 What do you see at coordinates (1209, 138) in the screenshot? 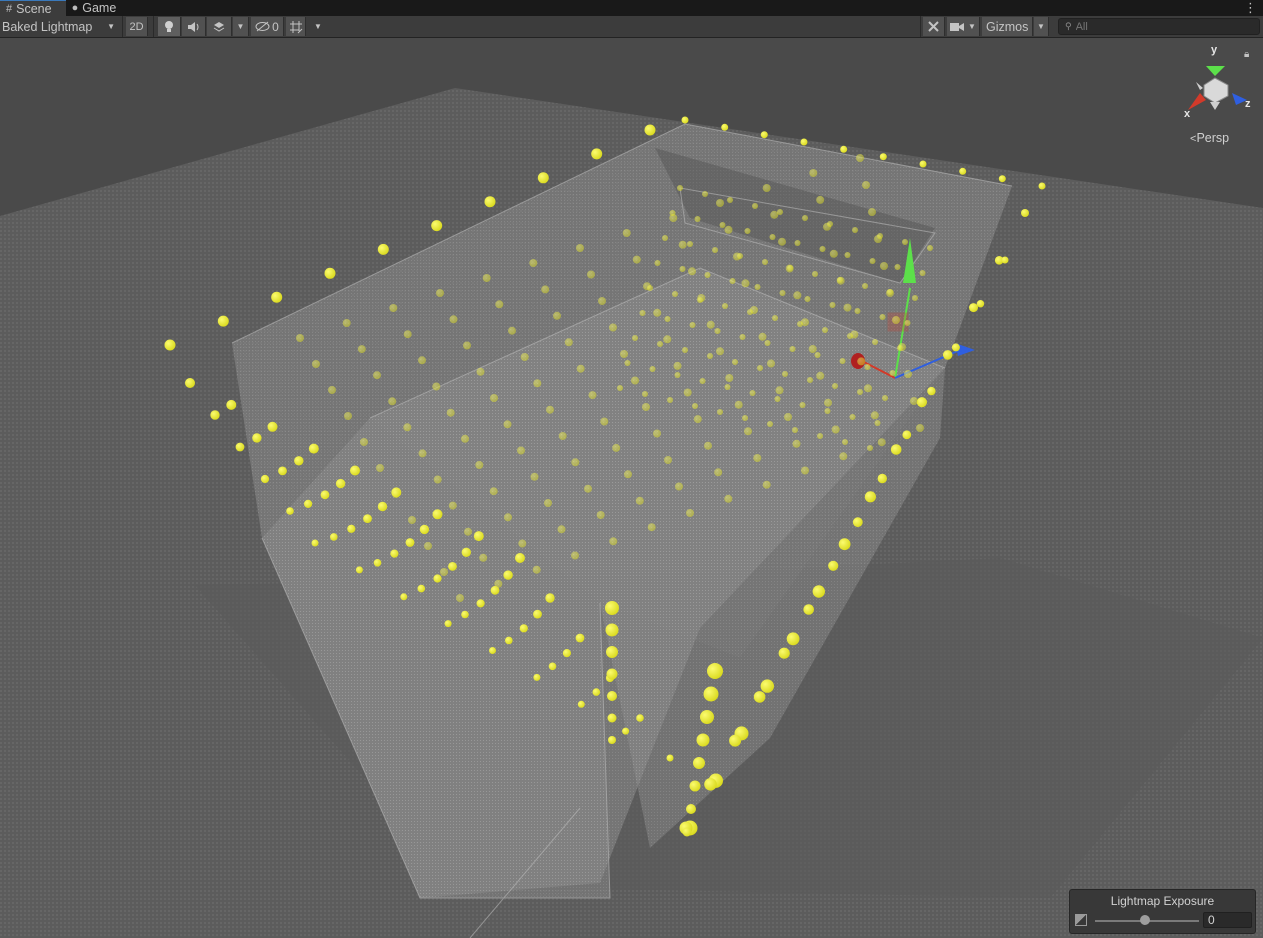
I see `projection-toggle: <Persp` at bounding box center [1209, 138].